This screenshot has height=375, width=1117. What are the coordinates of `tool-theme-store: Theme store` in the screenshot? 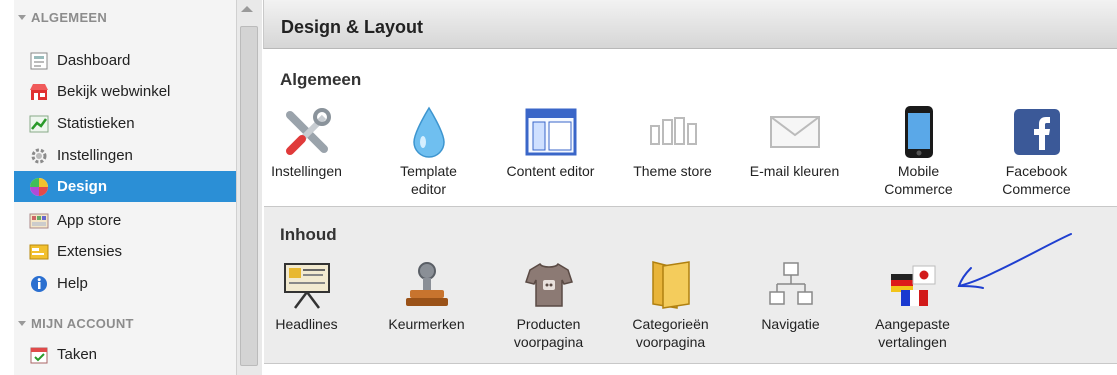 It's located at (672, 142).